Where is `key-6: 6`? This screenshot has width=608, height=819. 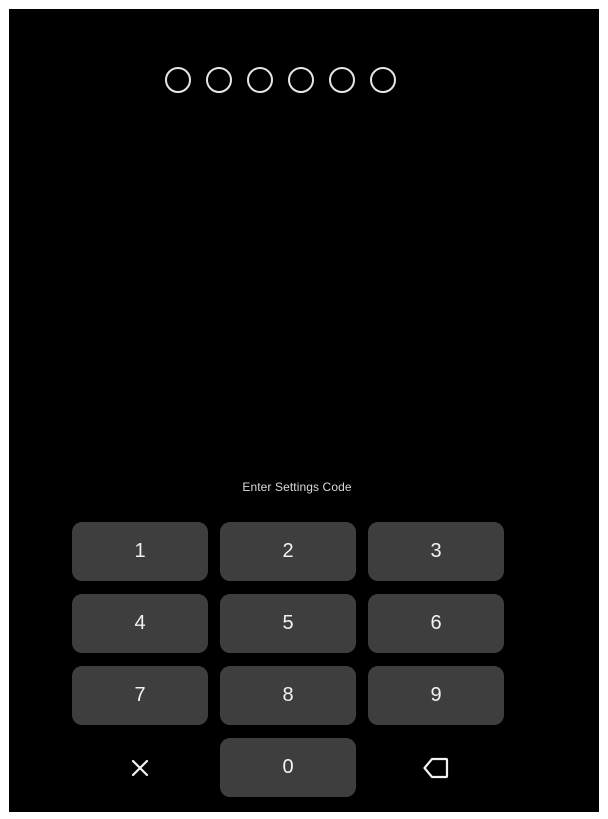
key-6: 6 is located at coordinates (436, 623).